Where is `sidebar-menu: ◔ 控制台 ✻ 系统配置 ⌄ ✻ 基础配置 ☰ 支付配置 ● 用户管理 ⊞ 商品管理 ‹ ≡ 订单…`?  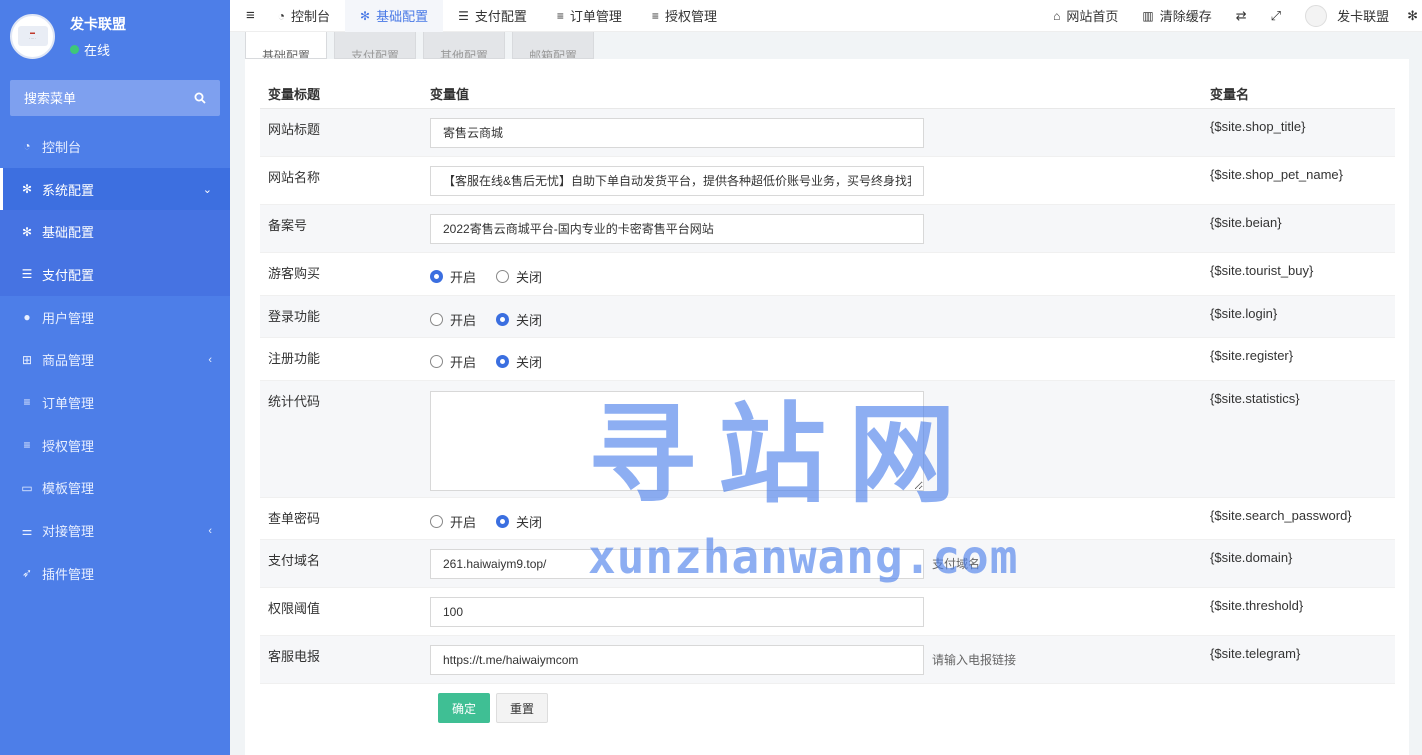 sidebar-menu: ◔ 控制台 ✻ 系统配置 ⌄ ✻ 基础配置 ☰ 支付配置 ● 用户管理 ⊞ 商品管理 ‹ ≡ 订单… is located at coordinates (115, 360).